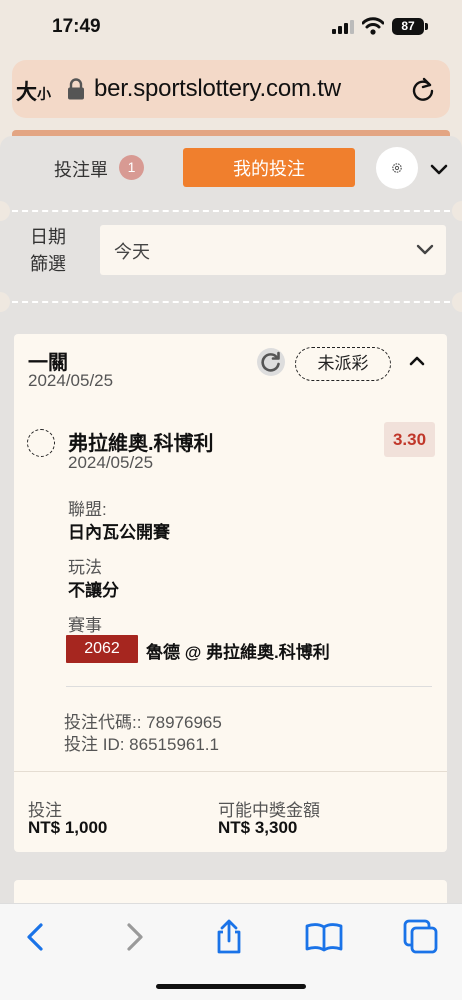  I want to click on event-name: 魯德 @ 弗拉維奧.科博利, so click(238, 652).